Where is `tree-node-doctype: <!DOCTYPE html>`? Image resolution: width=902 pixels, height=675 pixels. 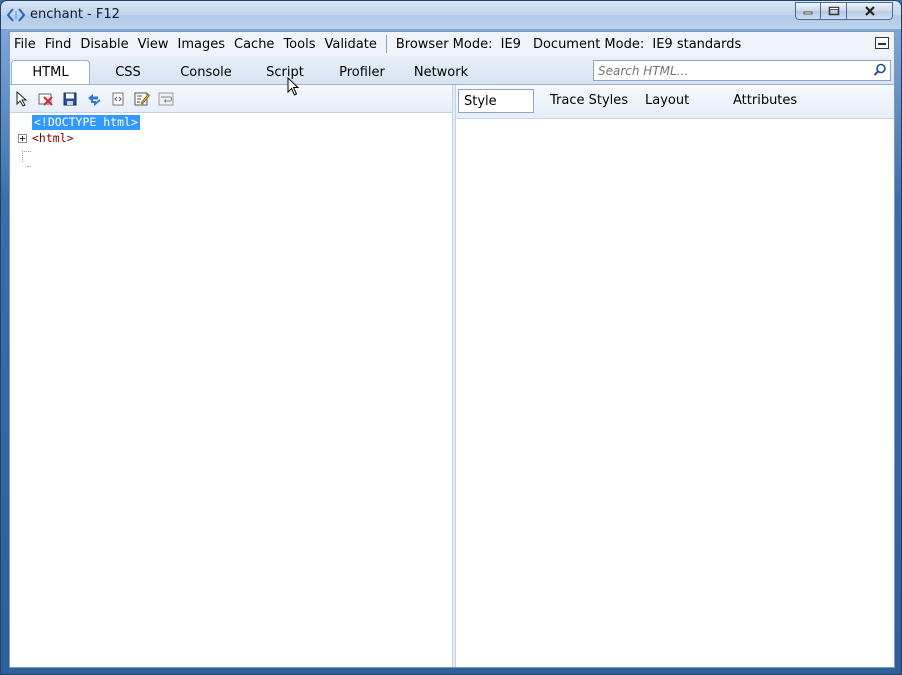 tree-node-doctype: <!DOCTYPE html> is located at coordinates (86, 122).